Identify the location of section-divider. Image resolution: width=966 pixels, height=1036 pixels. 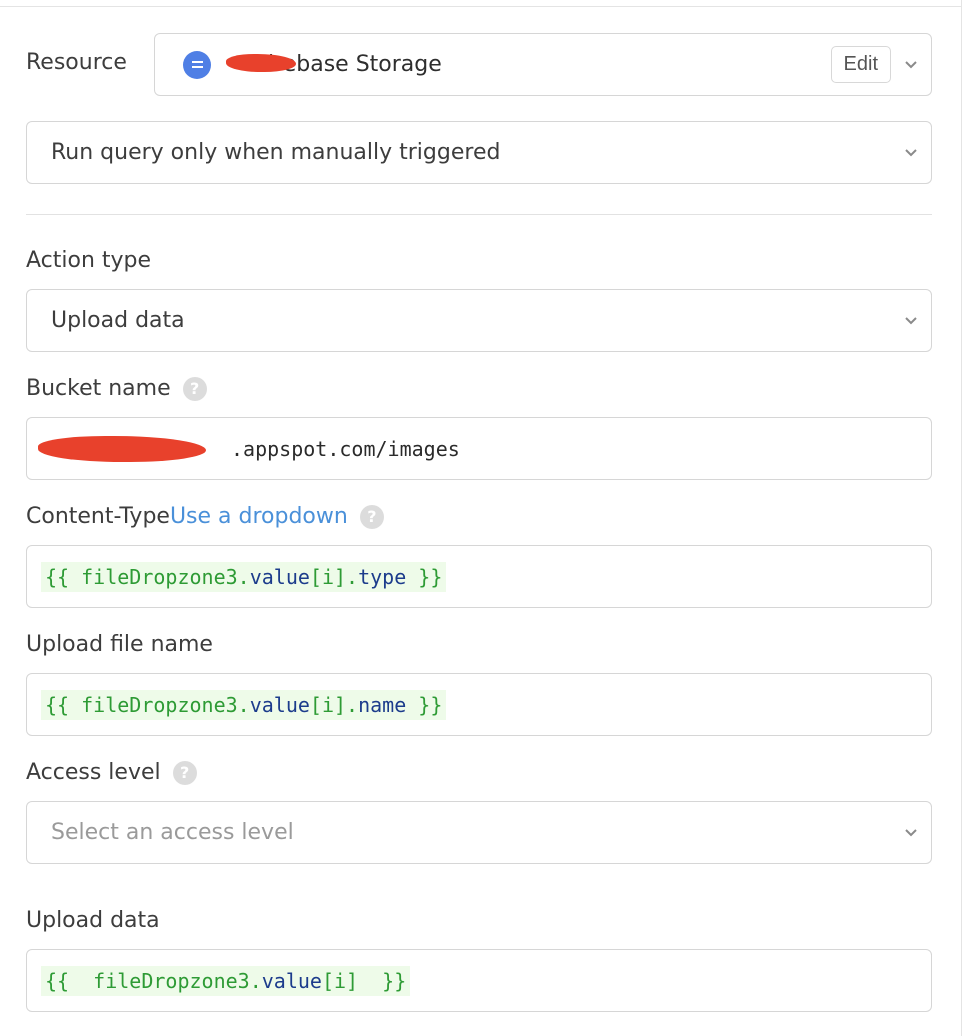
(479, 214).